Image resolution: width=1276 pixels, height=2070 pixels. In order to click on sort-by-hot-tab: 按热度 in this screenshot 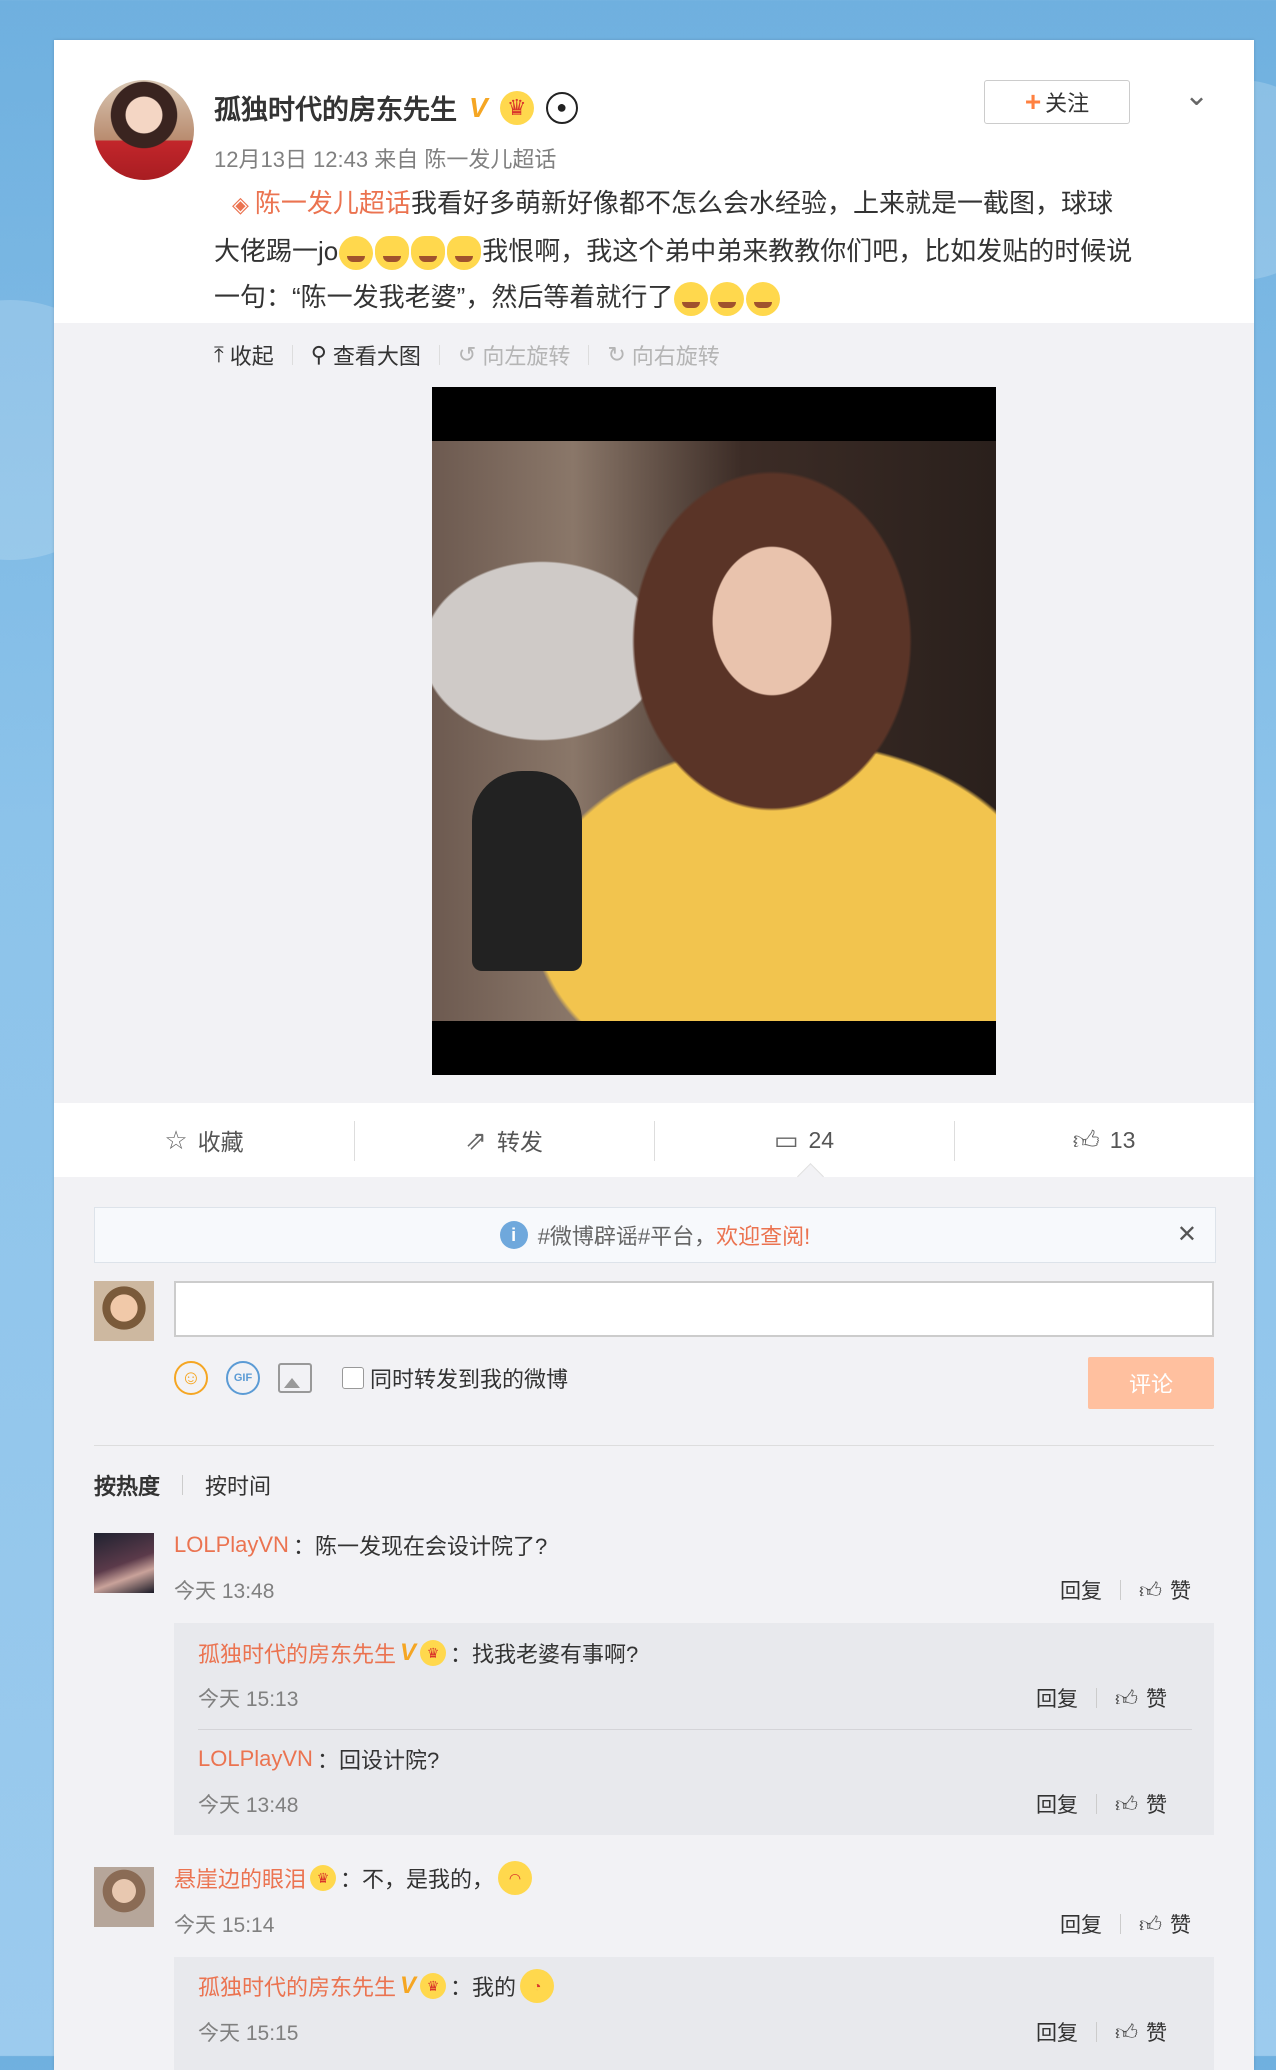, I will do `click(127, 1485)`.